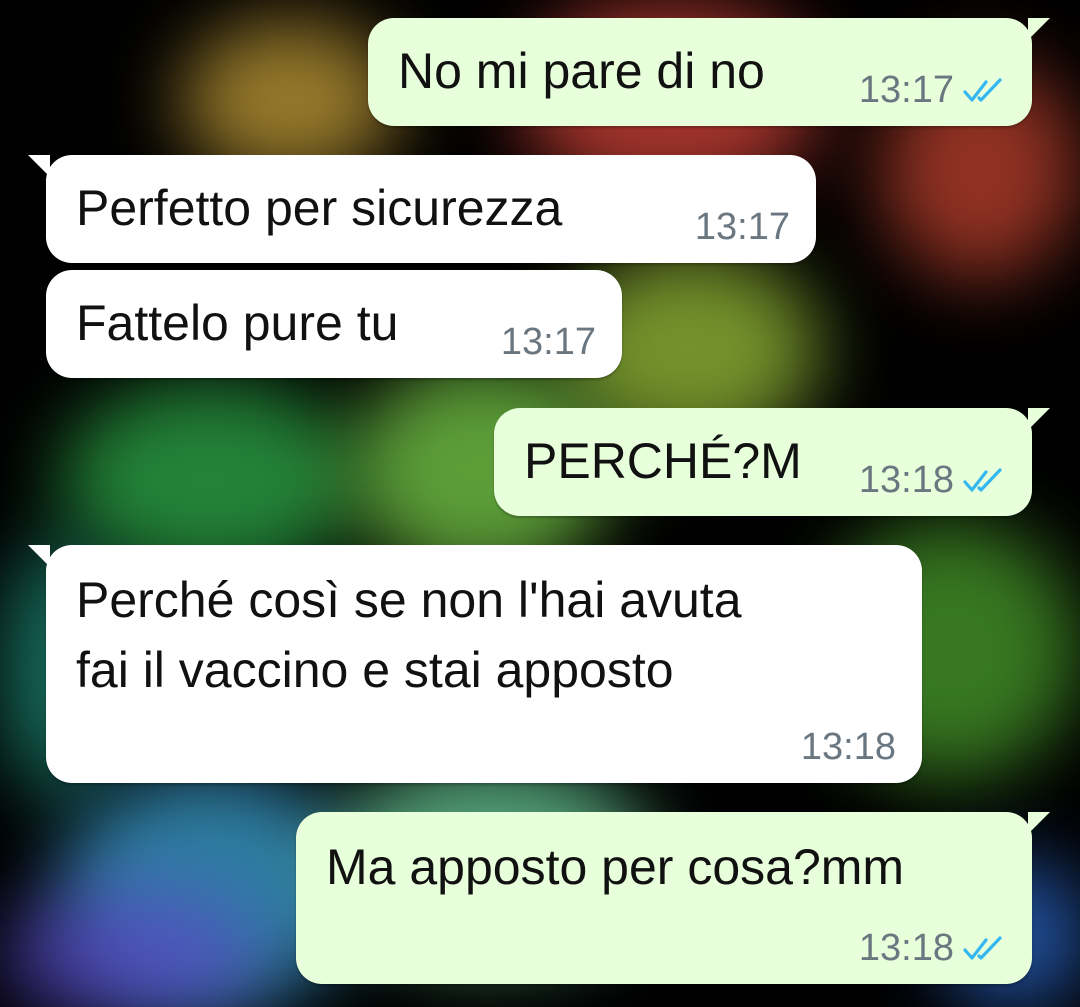 The width and height of the screenshot is (1080, 1007). I want to click on message-bubble-outgoing: PERCHÉ?M 13:18, so click(772, 462).